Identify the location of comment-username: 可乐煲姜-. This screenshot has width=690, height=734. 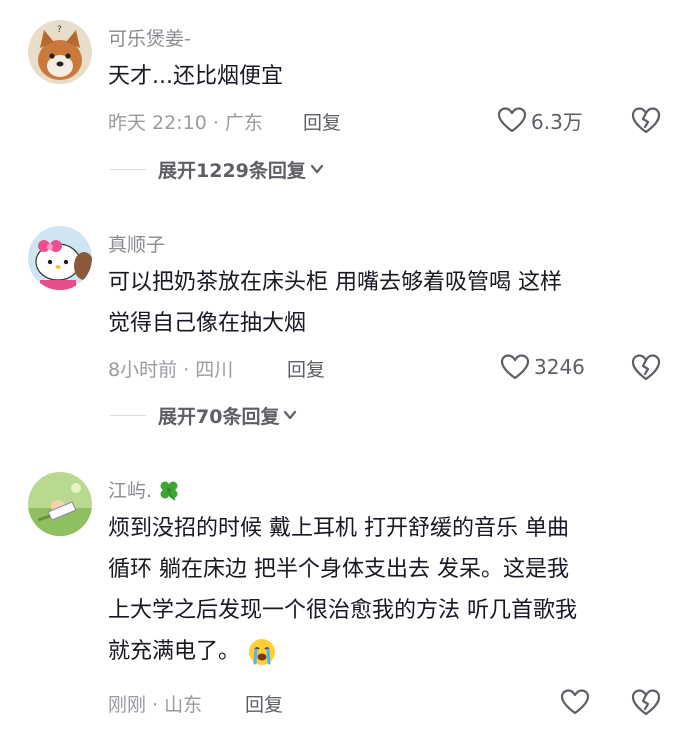
(149, 37).